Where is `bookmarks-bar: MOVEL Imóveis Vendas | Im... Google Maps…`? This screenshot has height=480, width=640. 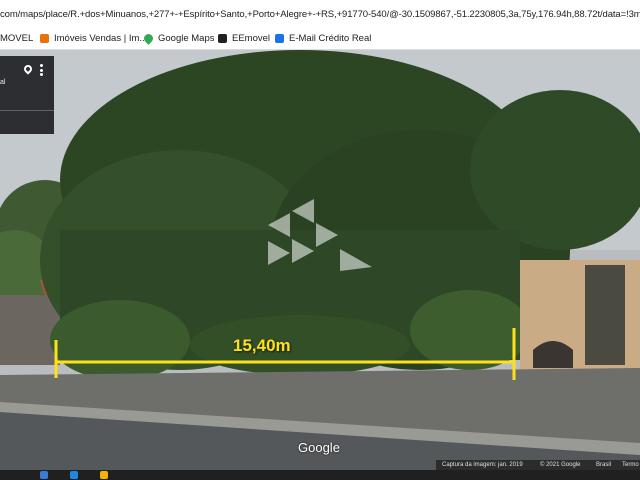
bookmarks-bar: MOVEL Imóveis Vendas | Im... Google Maps… is located at coordinates (320, 39).